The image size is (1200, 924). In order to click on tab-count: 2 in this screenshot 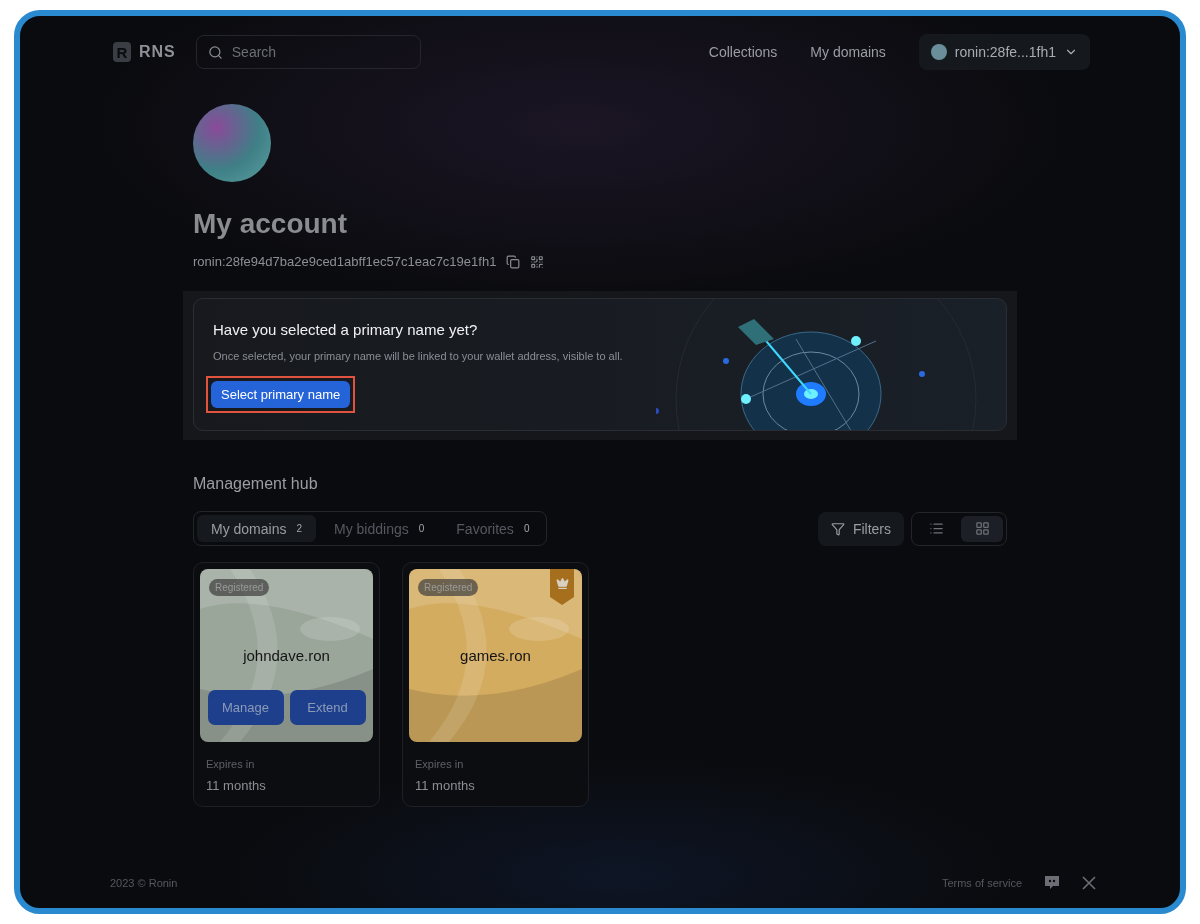, I will do `click(299, 528)`.